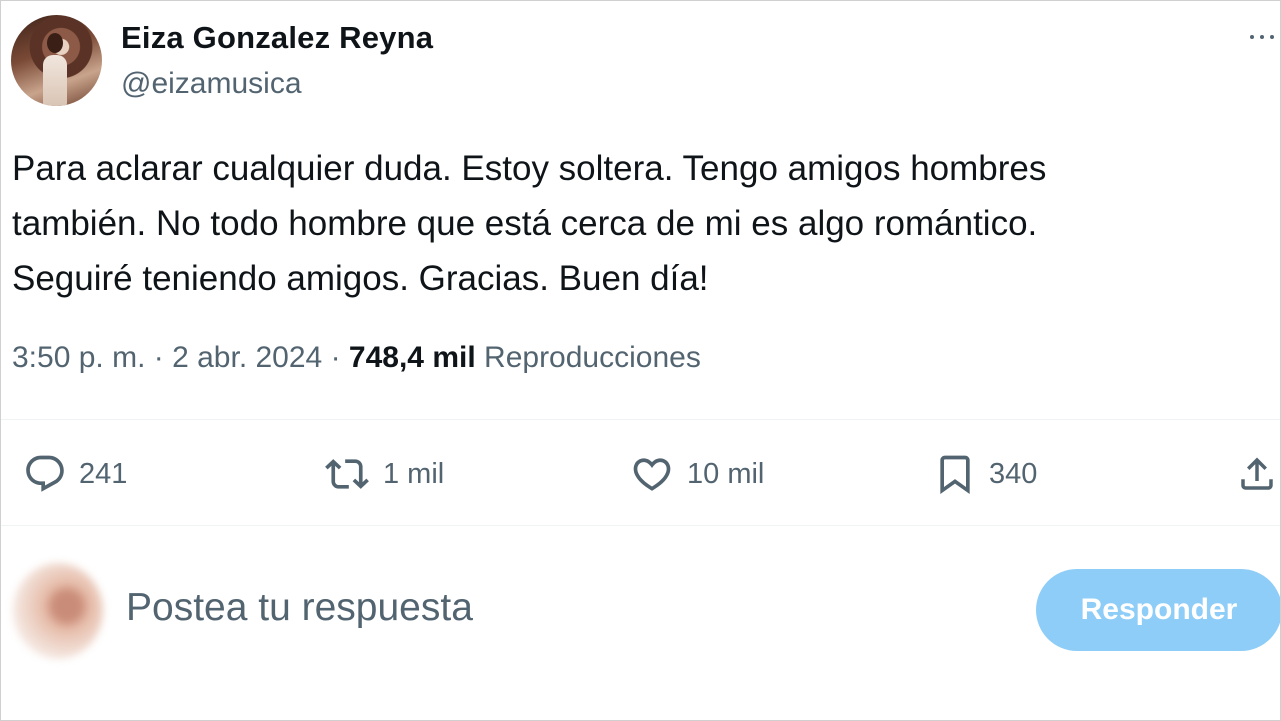 The height and width of the screenshot is (721, 1281). I want to click on views-label: Reproducciones, so click(592, 357).